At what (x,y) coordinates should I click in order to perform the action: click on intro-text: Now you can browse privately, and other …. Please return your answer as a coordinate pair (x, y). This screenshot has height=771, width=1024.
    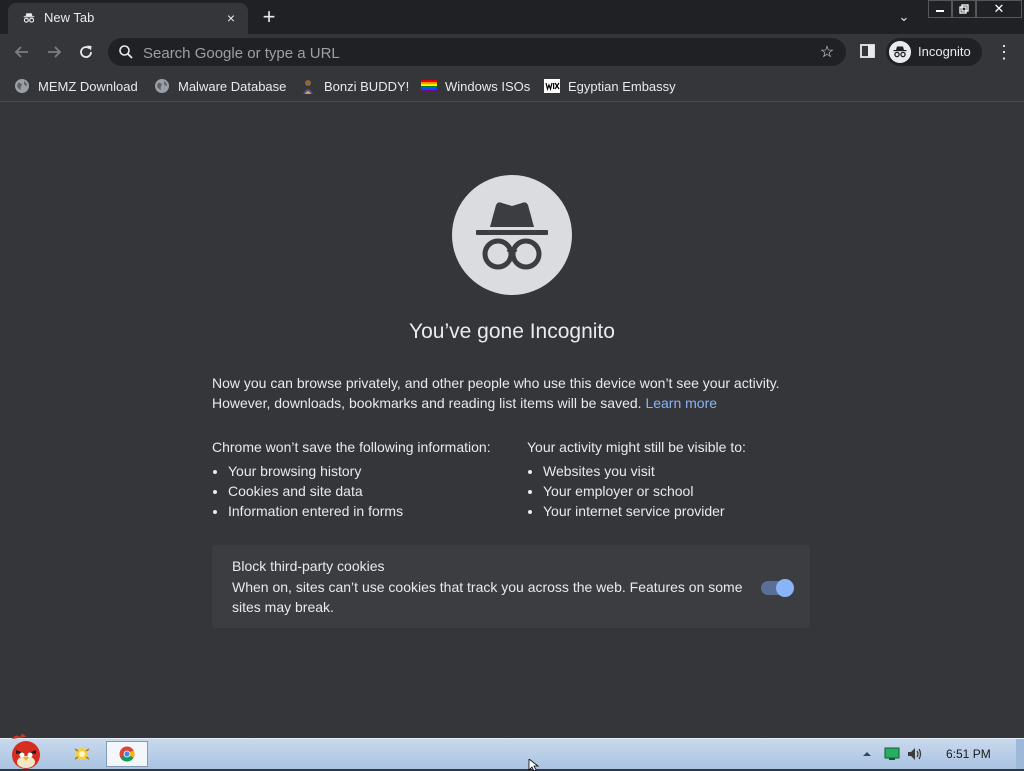
    Looking at the image, I should click on (512, 393).